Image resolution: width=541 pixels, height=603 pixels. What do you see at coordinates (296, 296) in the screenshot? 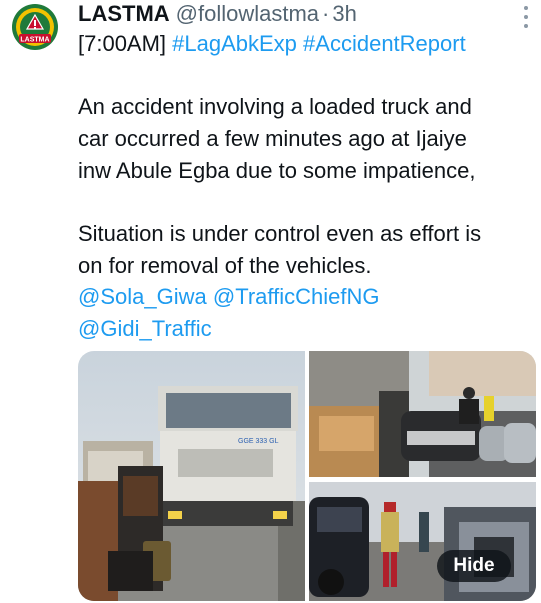
I see `mention-trafficchiefng: @TrafficChiefNG` at bounding box center [296, 296].